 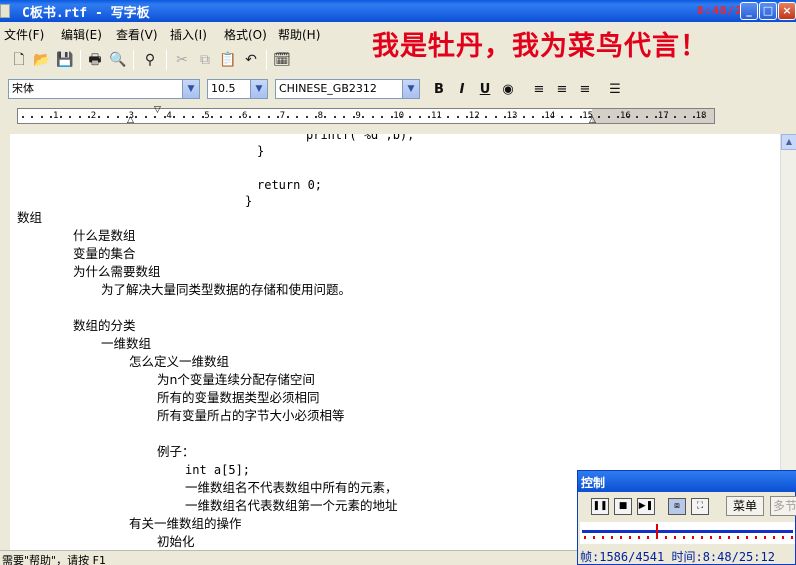 I want to click on ruler-number: 10, so click(x=399, y=116).